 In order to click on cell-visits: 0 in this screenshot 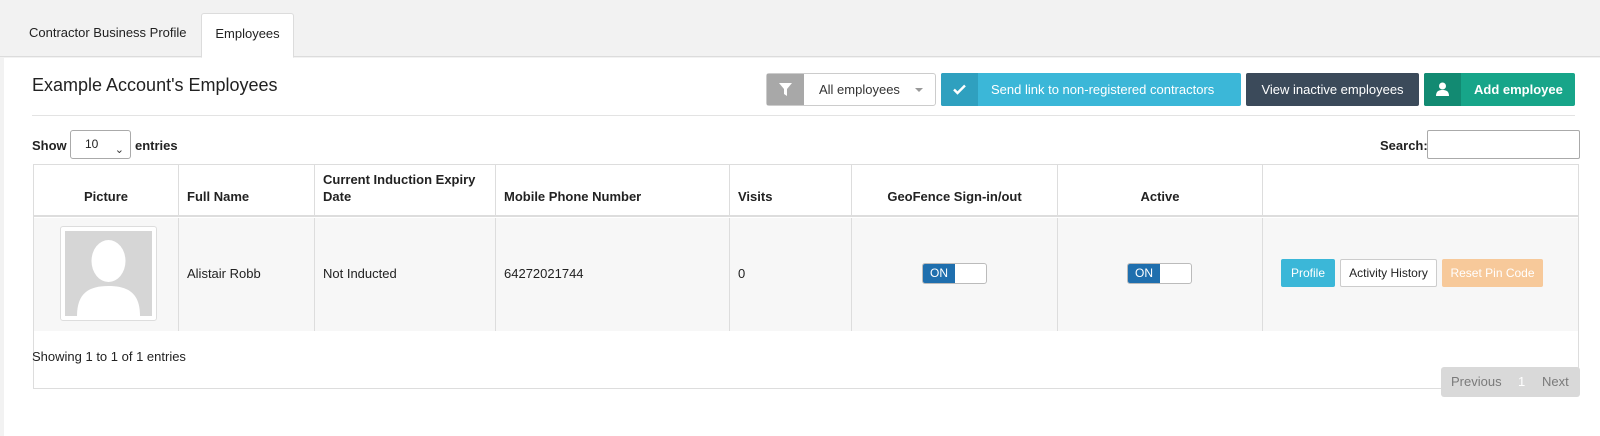, I will do `click(791, 274)`.